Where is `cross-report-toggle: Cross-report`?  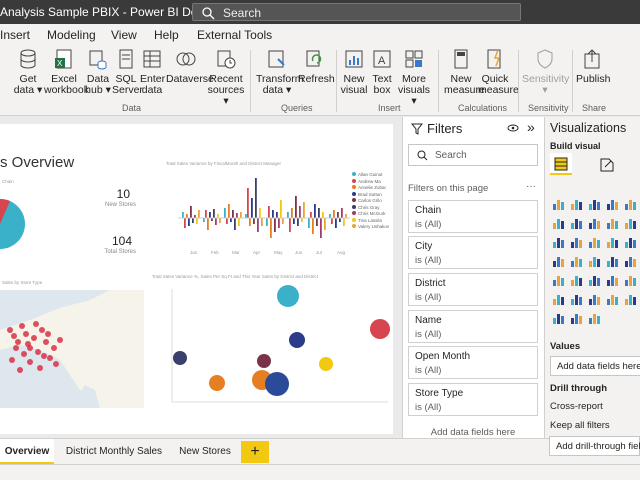
cross-report-toggle: Cross-report is located at coordinates (576, 406).